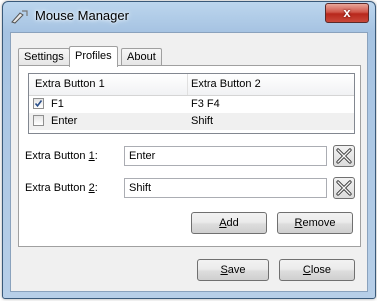 Image resolution: width=377 pixels, height=301 pixels. I want to click on cell-button2: Shift, so click(202, 121).